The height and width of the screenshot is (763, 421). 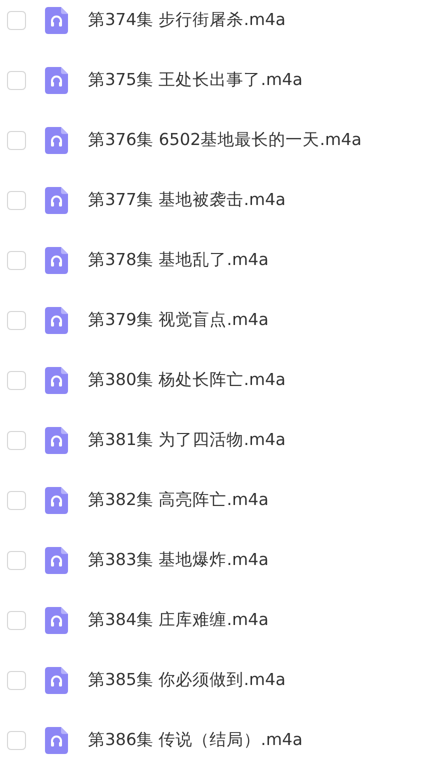 What do you see at coordinates (178, 620) in the screenshot?
I see `file-name: 第384集 庄库难缠.m4a` at bounding box center [178, 620].